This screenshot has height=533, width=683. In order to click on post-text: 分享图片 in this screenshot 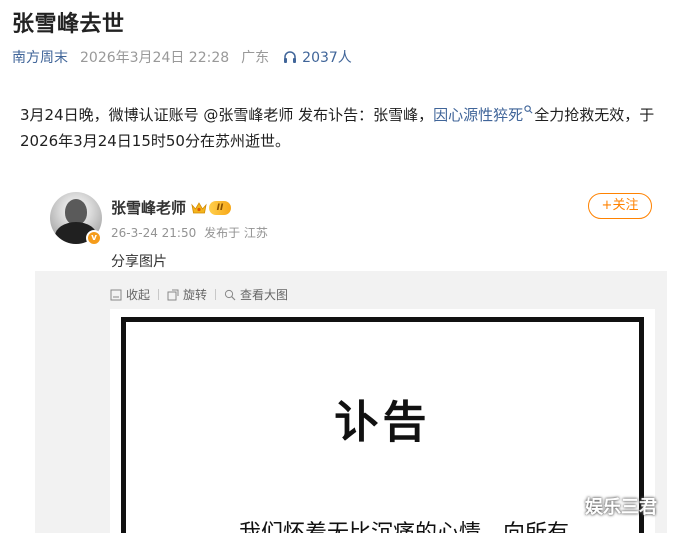, I will do `click(139, 262)`.